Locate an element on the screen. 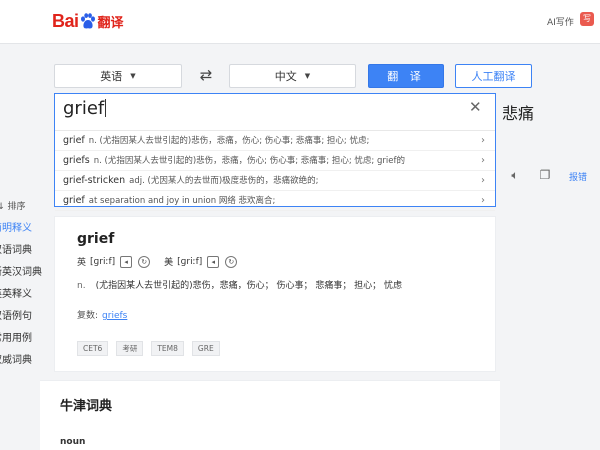  target-language-label: 中文 is located at coordinates (285, 76).